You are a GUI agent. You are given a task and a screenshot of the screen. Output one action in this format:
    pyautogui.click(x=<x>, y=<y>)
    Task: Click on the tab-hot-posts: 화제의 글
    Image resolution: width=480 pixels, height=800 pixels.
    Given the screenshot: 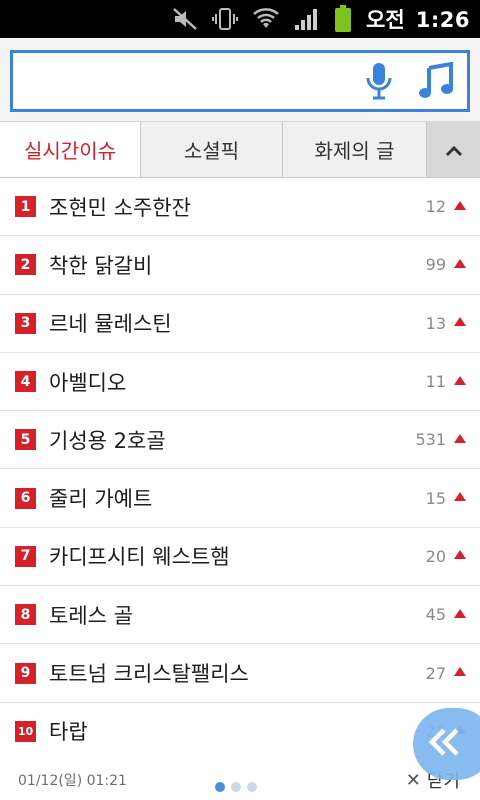 What is the action you would take?
    pyautogui.click(x=354, y=149)
    